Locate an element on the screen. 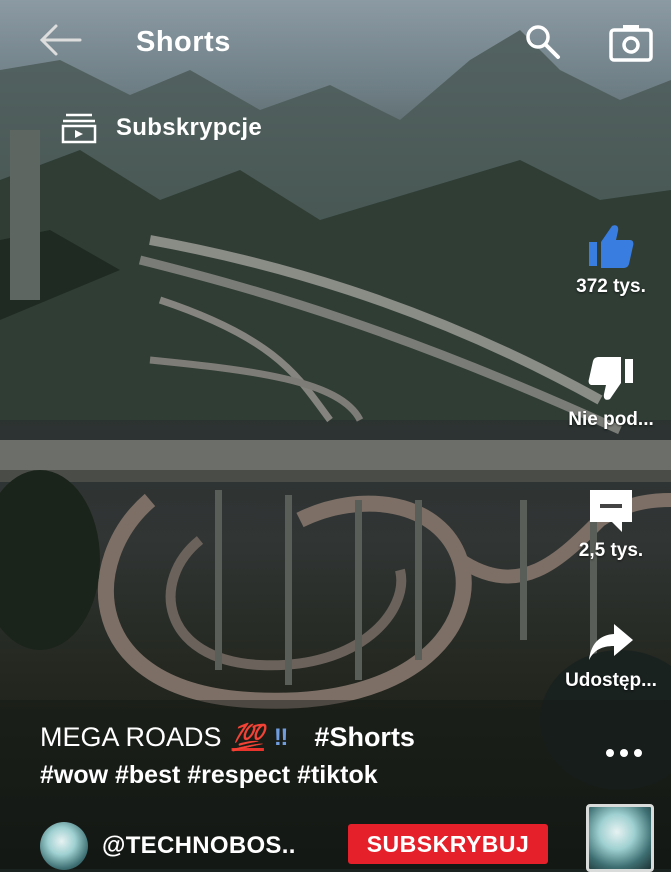  channel-avatar is located at coordinates (64, 846).